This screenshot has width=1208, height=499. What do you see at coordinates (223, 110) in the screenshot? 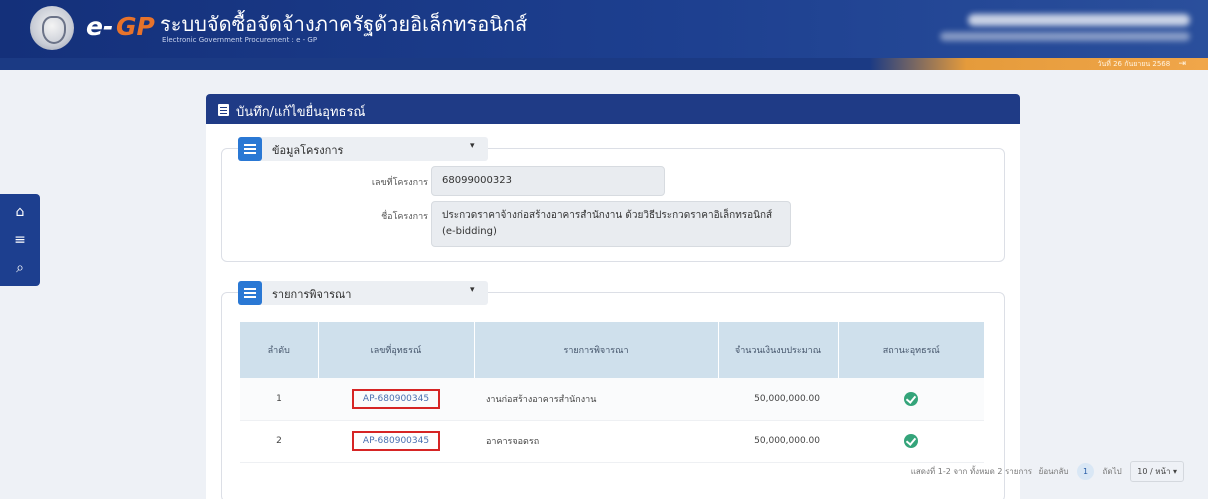
I see `document-icon` at bounding box center [223, 110].